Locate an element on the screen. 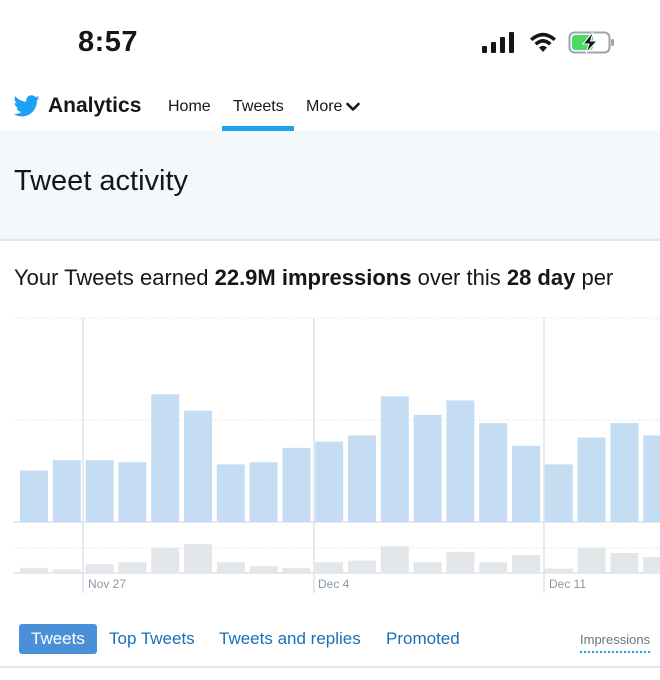 This screenshot has height=680, width=660. brand: Analytics is located at coordinates (77, 106).